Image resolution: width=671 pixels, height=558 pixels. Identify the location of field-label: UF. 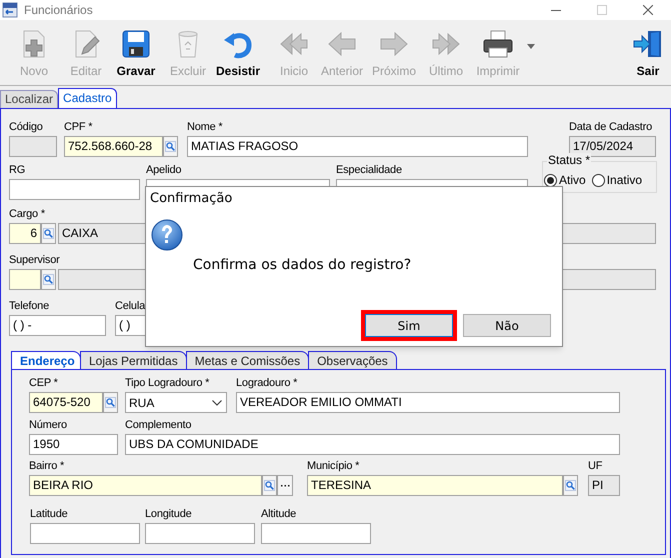
(595, 466).